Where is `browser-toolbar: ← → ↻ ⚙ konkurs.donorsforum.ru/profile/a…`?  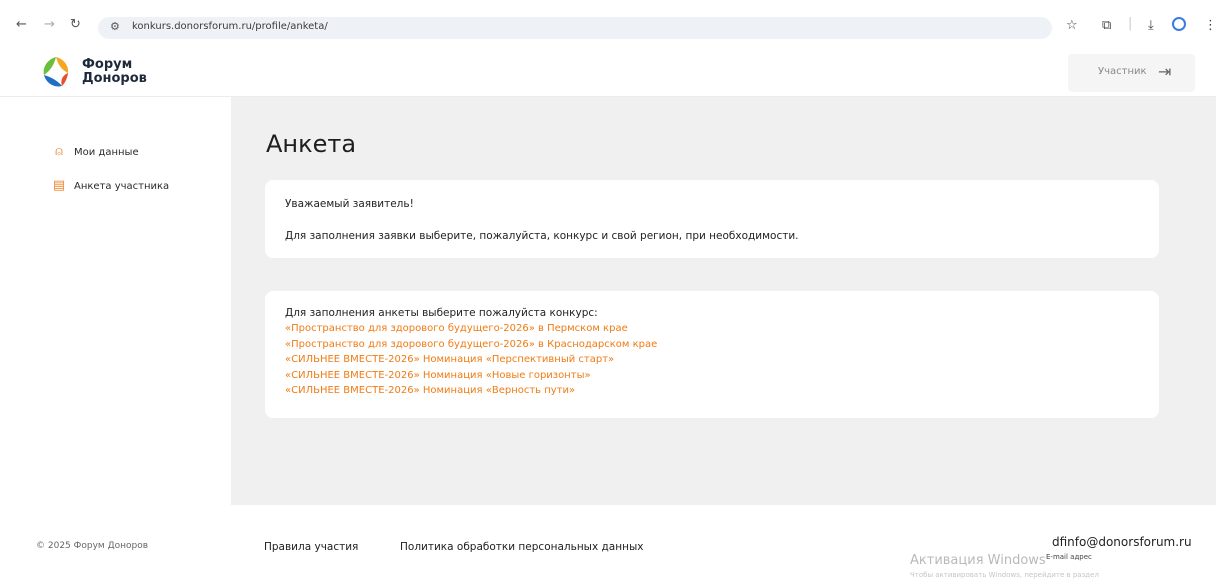 browser-toolbar: ← → ↻ ⚙ konkurs.donorsforum.ru/profile/a… is located at coordinates (608, 24).